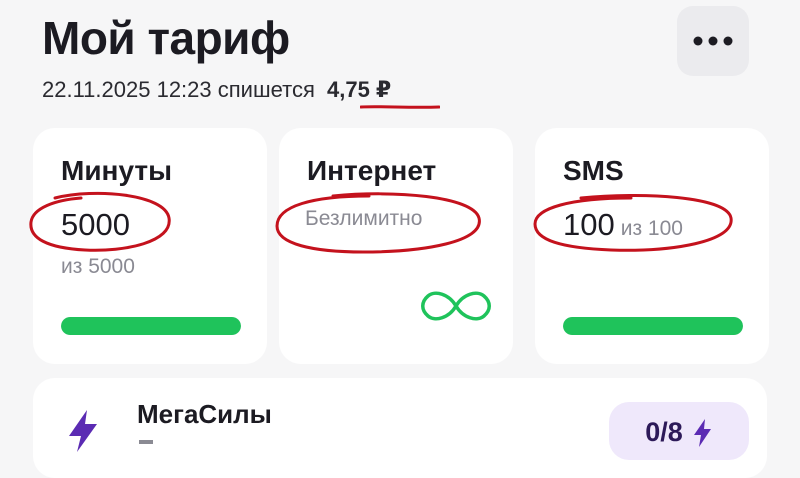  What do you see at coordinates (95, 224) in the screenshot?
I see `minutes-value: 5000` at bounding box center [95, 224].